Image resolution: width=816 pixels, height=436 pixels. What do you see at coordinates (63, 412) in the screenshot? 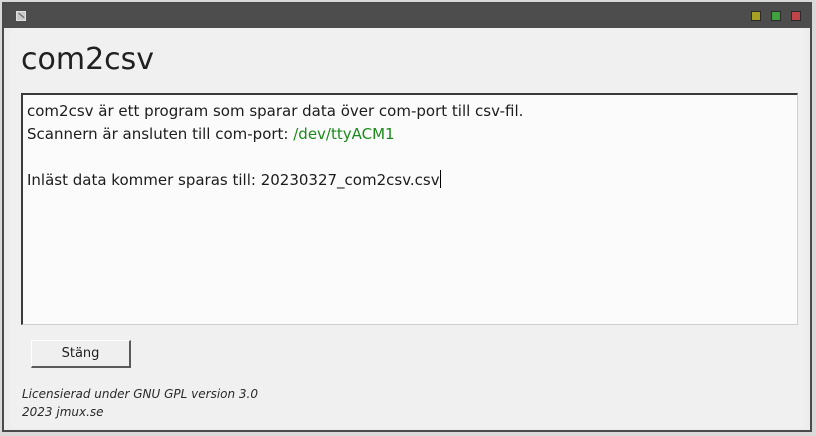
I see `copyright-text: 2023 jmux.se` at bounding box center [63, 412].